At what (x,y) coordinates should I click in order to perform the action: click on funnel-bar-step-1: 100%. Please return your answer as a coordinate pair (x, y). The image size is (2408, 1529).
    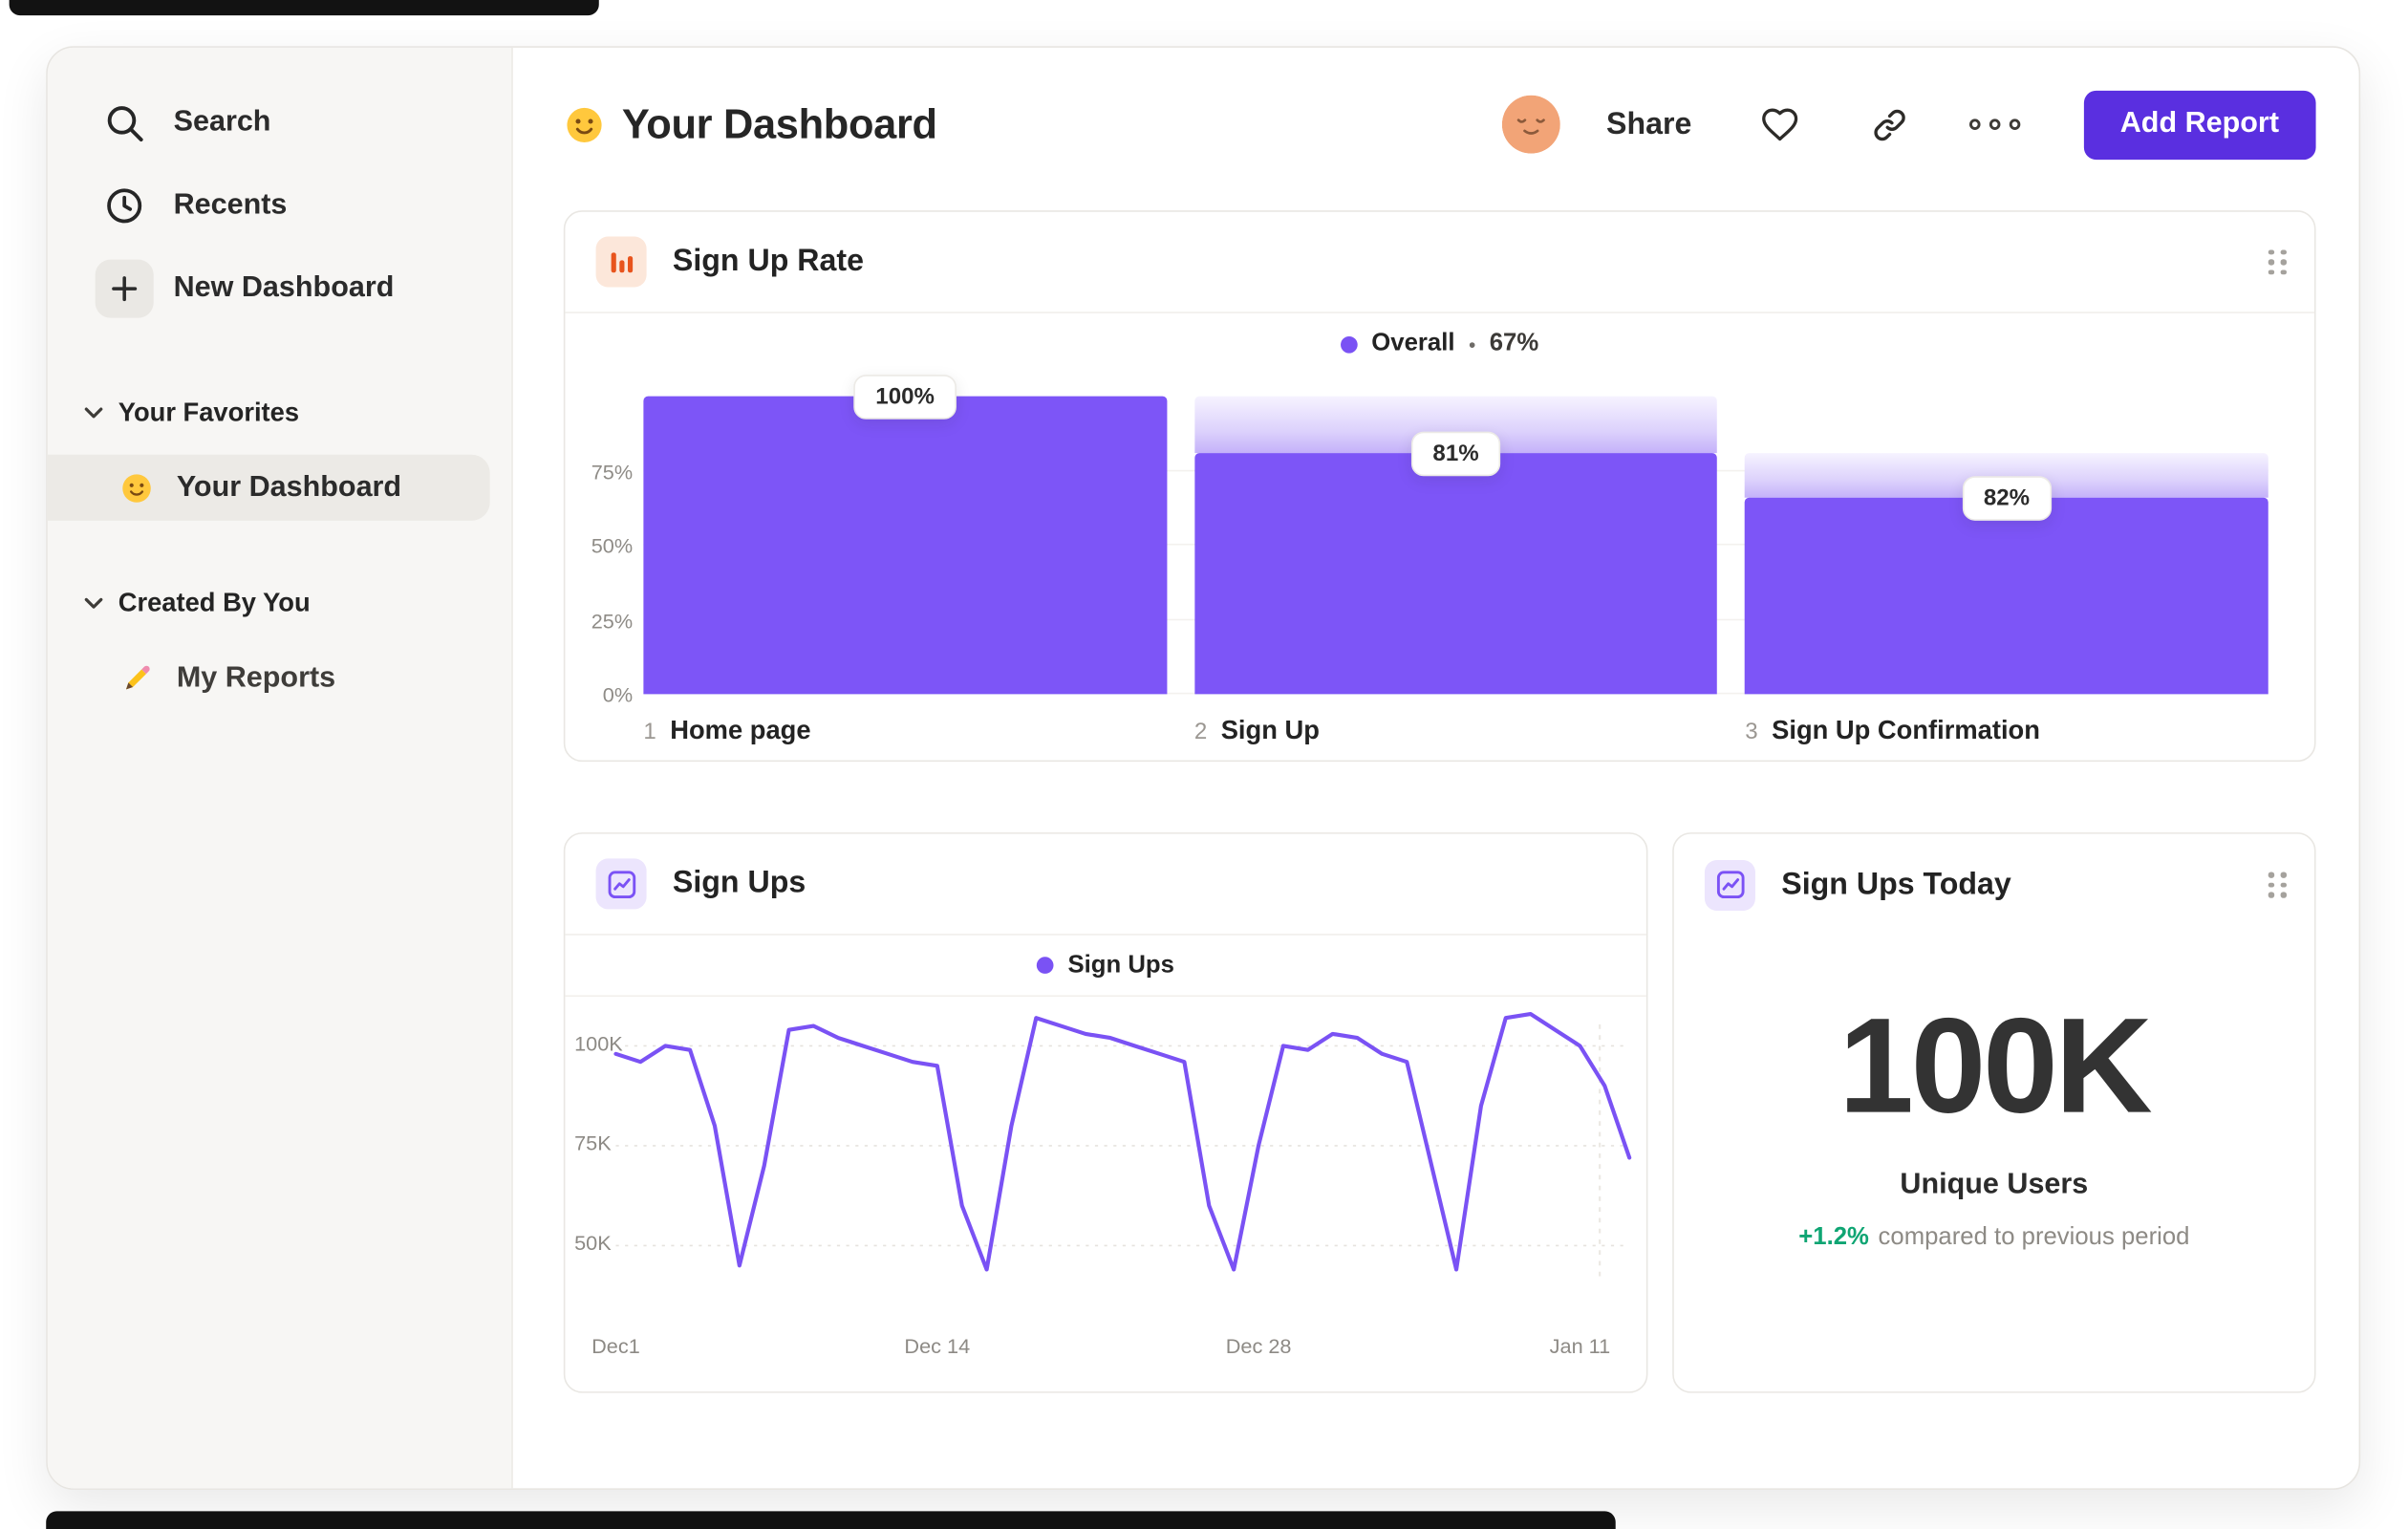
    Looking at the image, I should click on (905, 535).